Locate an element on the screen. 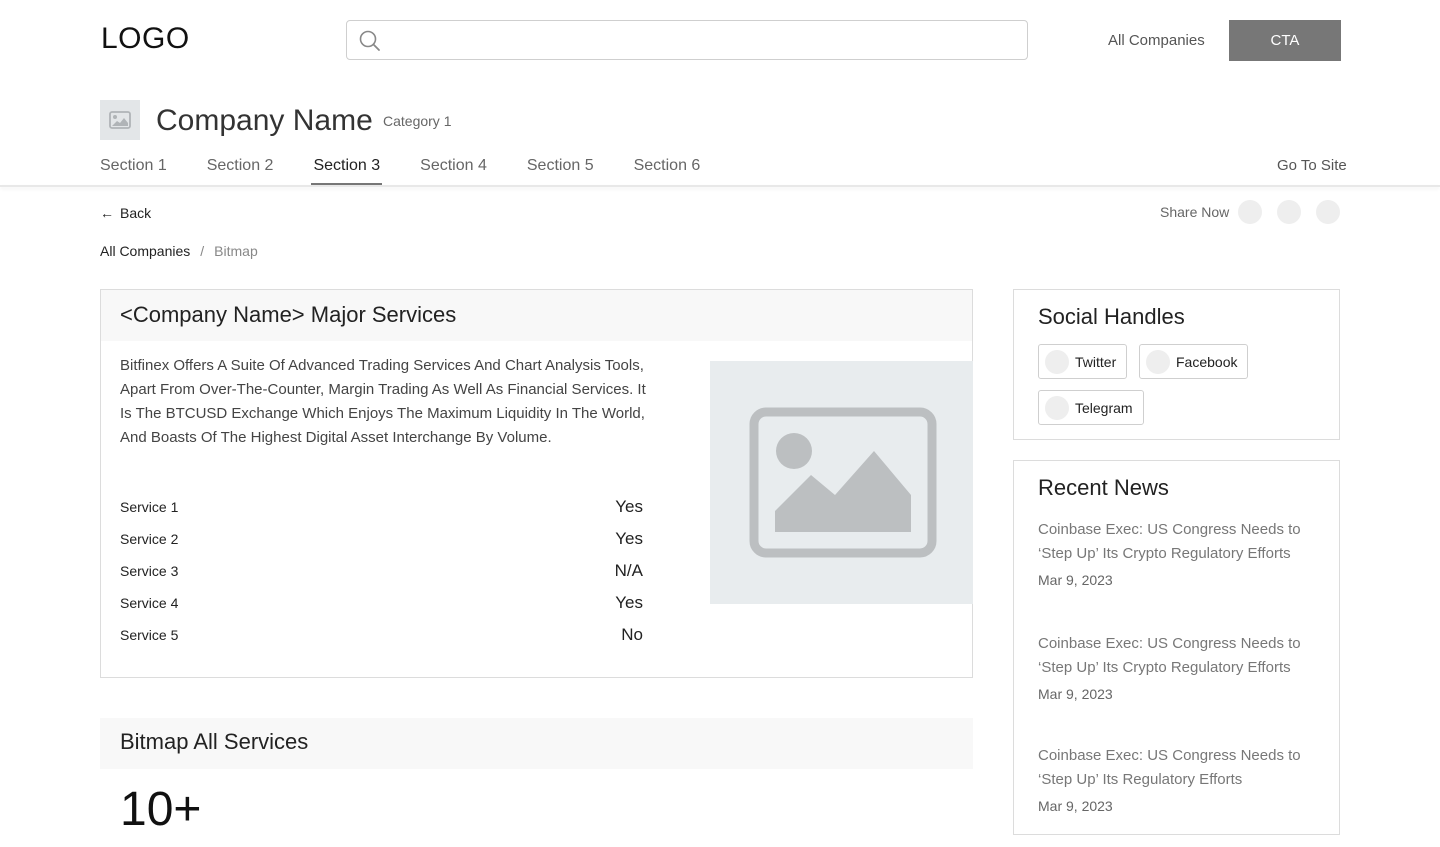 Image resolution: width=1440 pixels, height=847 pixels. arrow-left-icon: ← is located at coordinates (107, 213).